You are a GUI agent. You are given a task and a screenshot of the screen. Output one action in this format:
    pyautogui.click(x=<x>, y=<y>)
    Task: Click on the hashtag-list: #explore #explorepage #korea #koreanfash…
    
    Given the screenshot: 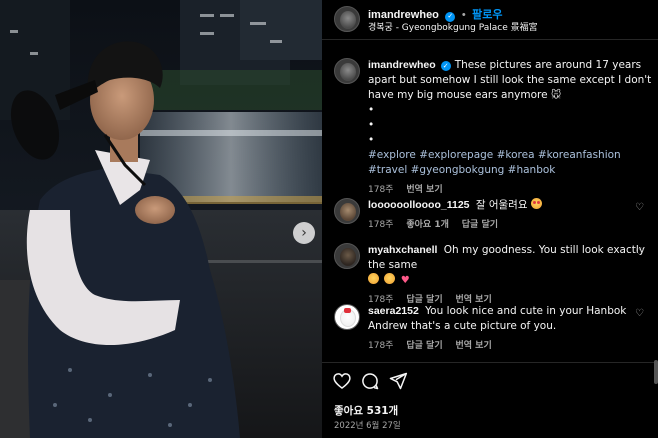 What is the action you would take?
    pyautogui.click(x=510, y=163)
    